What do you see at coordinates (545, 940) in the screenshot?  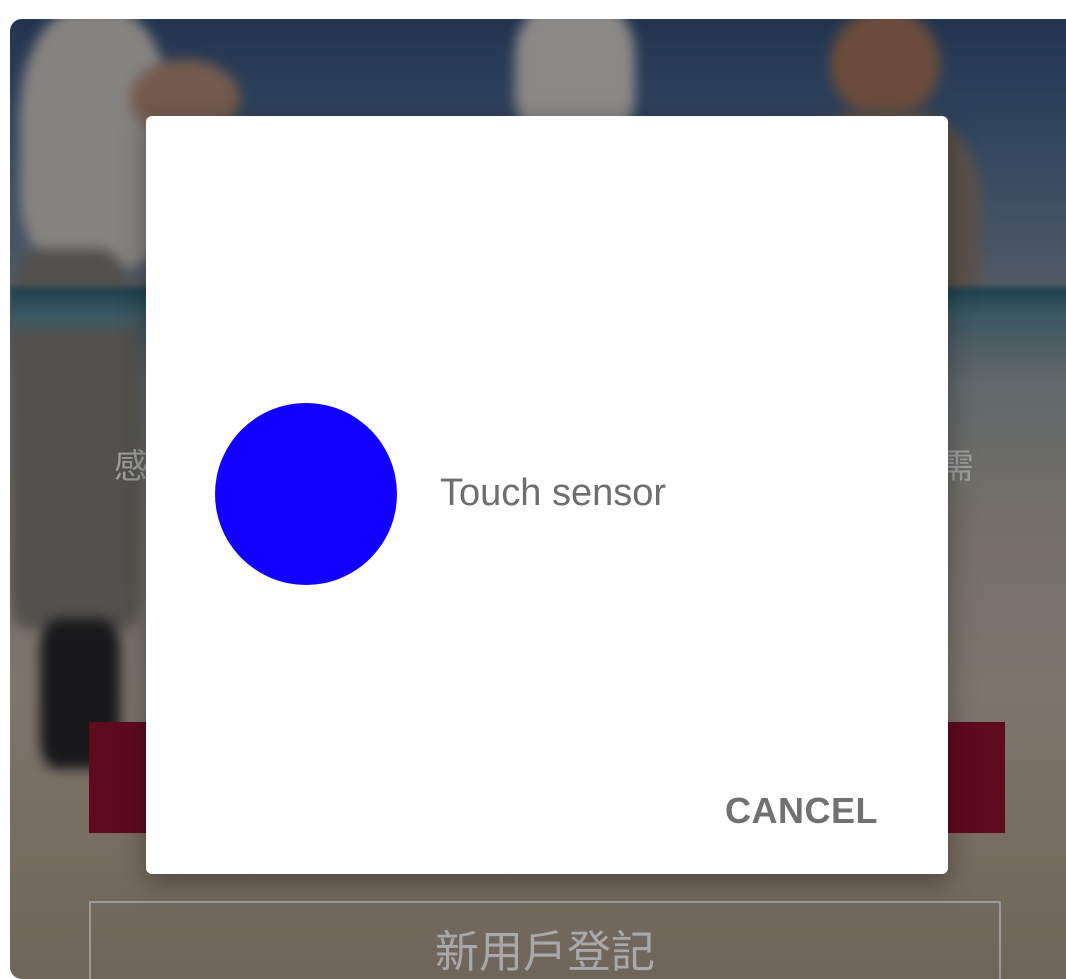 I see `background-register-button: 新用戶登記` at bounding box center [545, 940].